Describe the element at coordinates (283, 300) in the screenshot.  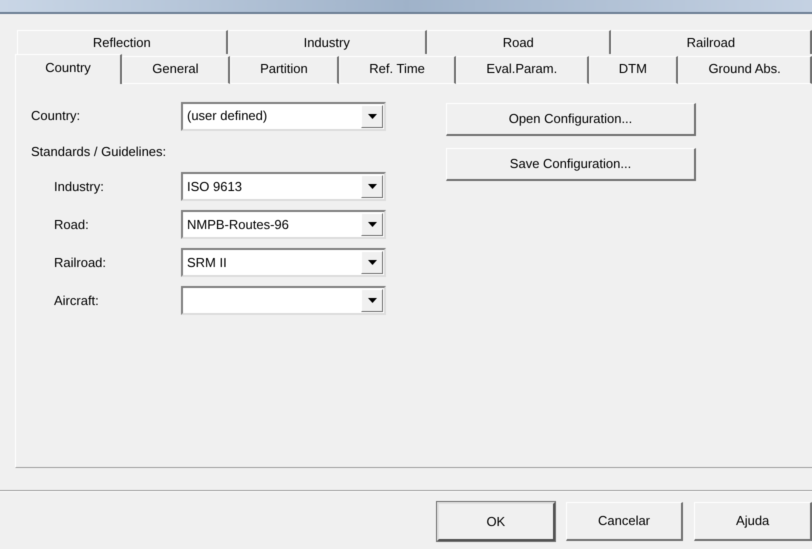
I see `dropdown` at that location.